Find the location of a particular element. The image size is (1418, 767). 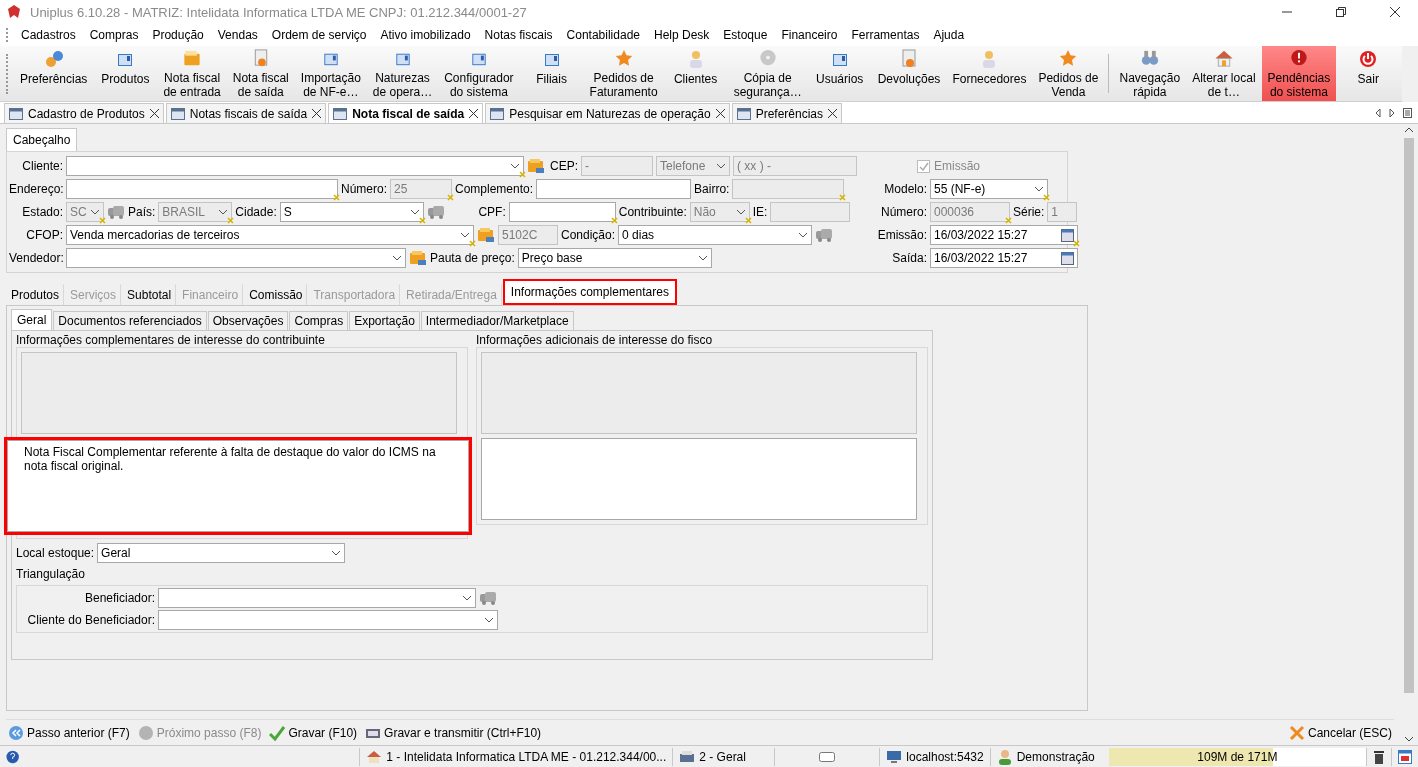

document-tab: Pesquisar em Naturezas de operação is located at coordinates (607, 113).